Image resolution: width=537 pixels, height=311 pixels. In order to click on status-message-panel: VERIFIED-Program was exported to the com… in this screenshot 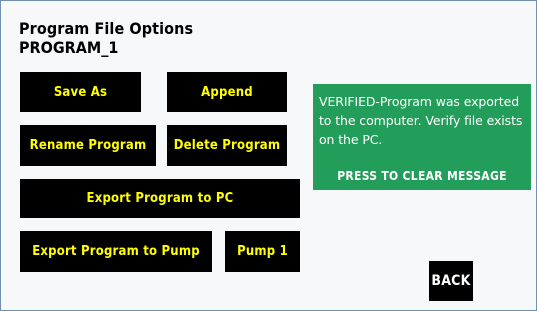, I will do `click(422, 137)`.